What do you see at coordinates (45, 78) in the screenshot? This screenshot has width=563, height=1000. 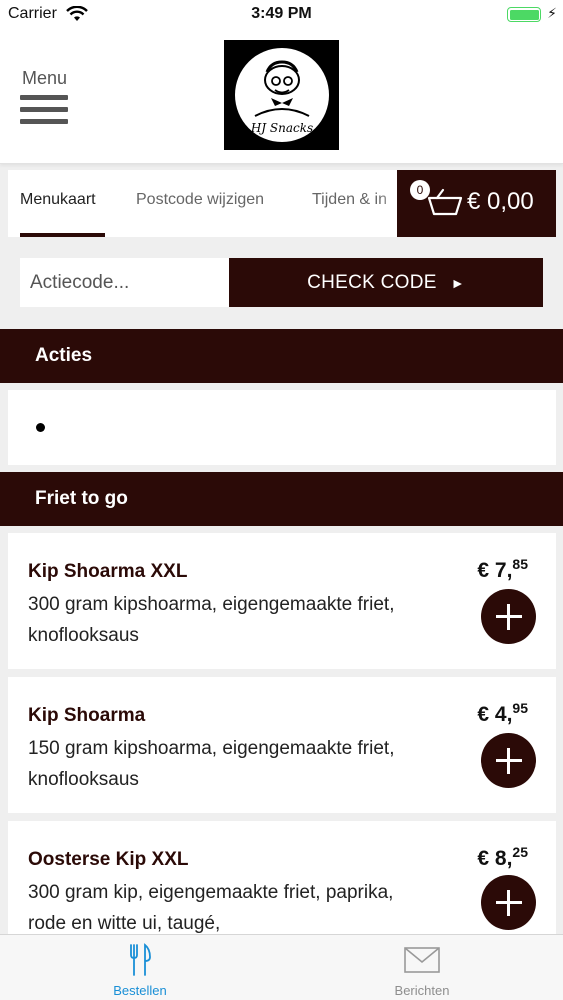 I see `menu-label: Menu` at bounding box center [45, 78].